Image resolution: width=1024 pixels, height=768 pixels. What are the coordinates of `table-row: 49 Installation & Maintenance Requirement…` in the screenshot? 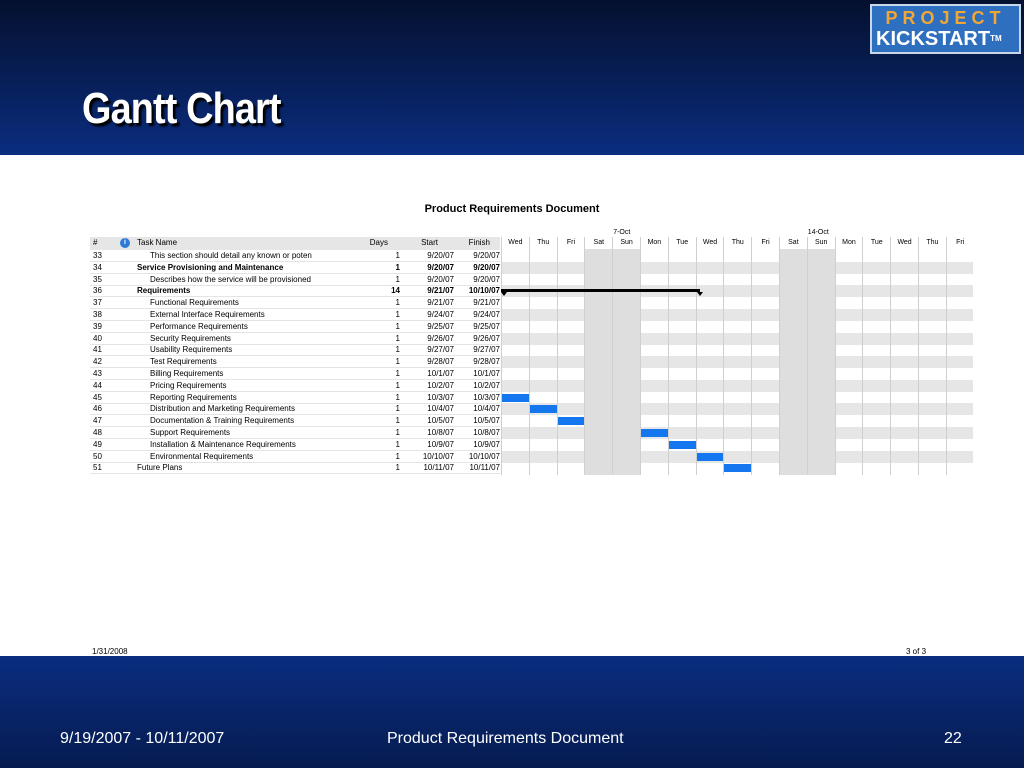 It's located at (295, 445).